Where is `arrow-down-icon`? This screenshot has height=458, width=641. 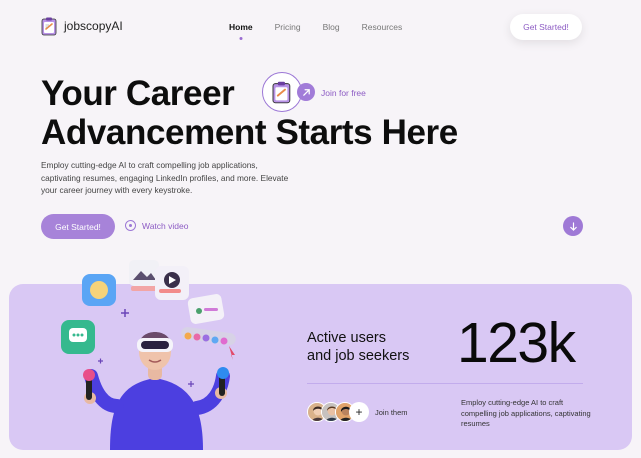
arrow-down-icon is located at coordinates (573, 226).